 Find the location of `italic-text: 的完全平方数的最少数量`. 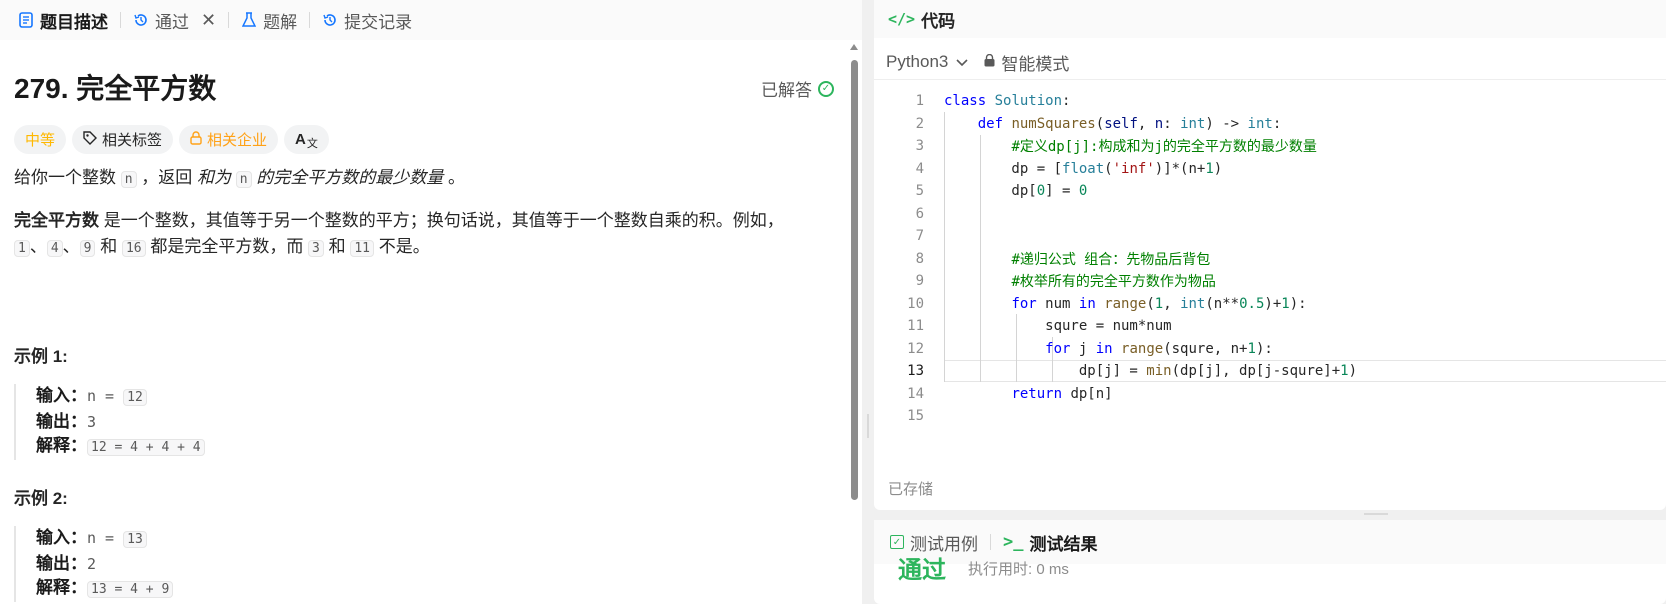

italic-text: 的完全平方数的最少数量 is located at coordinates (347, 177).